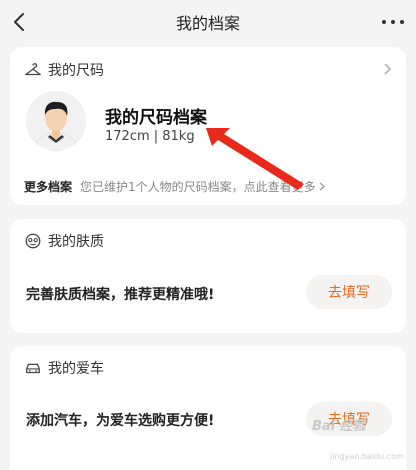 Image resolution: width=416 pixels, height=470 pixels. What do you see at coordinates (33, 241) in the screenshot?
I see `face-icon` at bounding box center [33, 241].